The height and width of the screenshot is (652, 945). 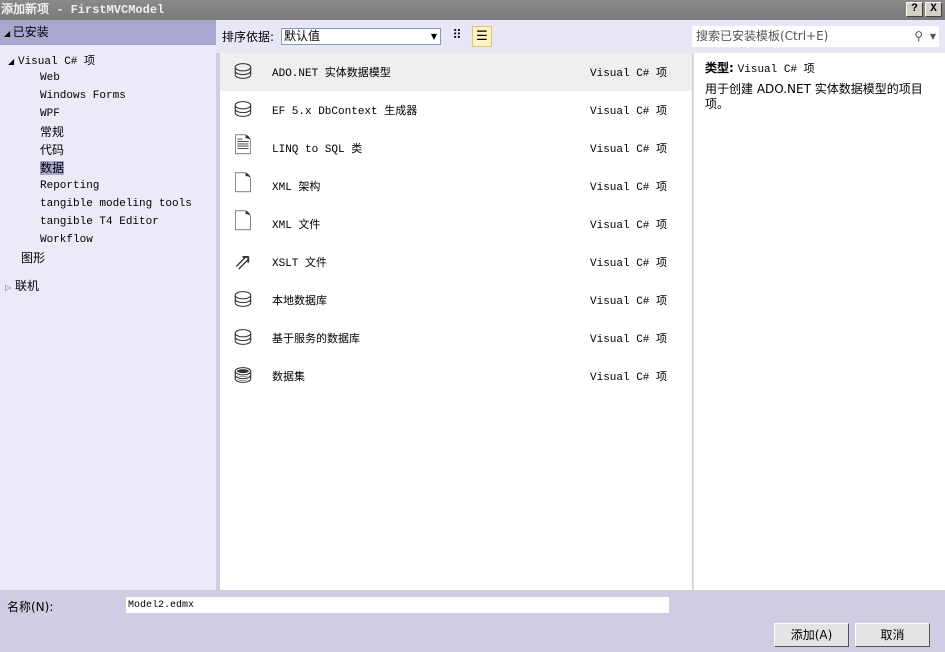 I want to click on tree-item-workflow: Workflow, so click(x=108, y=240).